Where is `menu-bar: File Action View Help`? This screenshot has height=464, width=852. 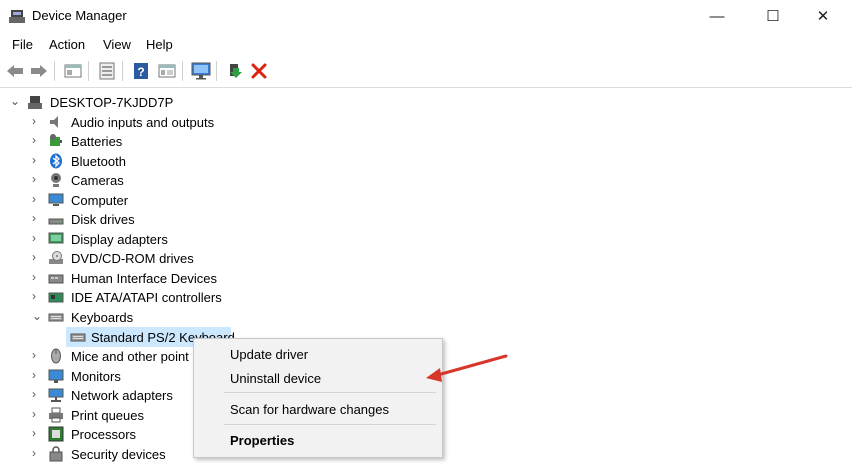 menu-bar: File Action View Help is located at coordinates (426, 45).